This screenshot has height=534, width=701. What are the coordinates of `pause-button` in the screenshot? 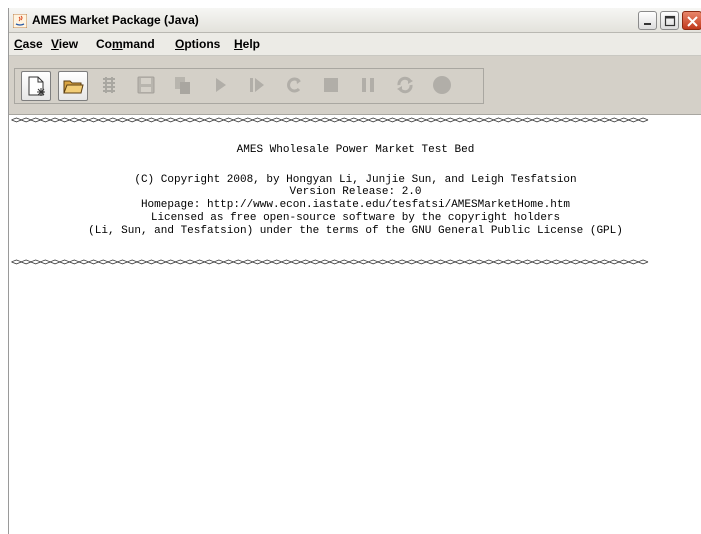 It's located at (369, 86).